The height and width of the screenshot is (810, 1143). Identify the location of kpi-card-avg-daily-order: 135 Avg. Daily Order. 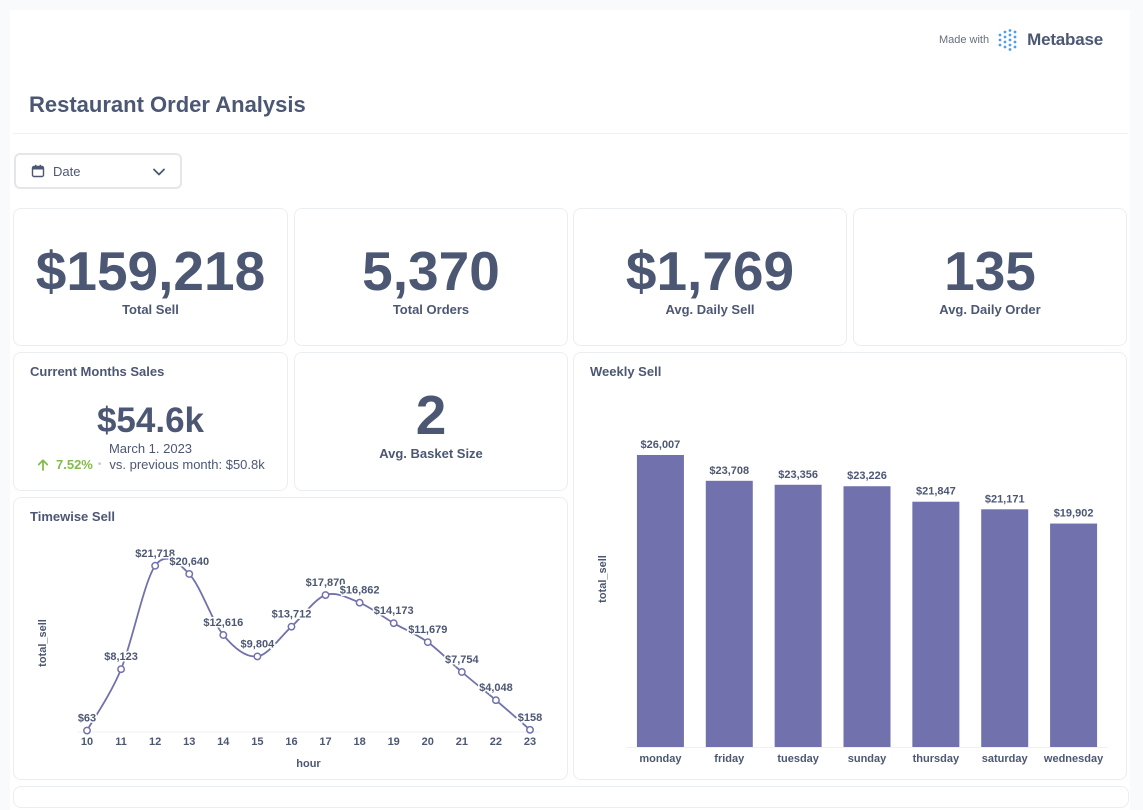
(990, 277).